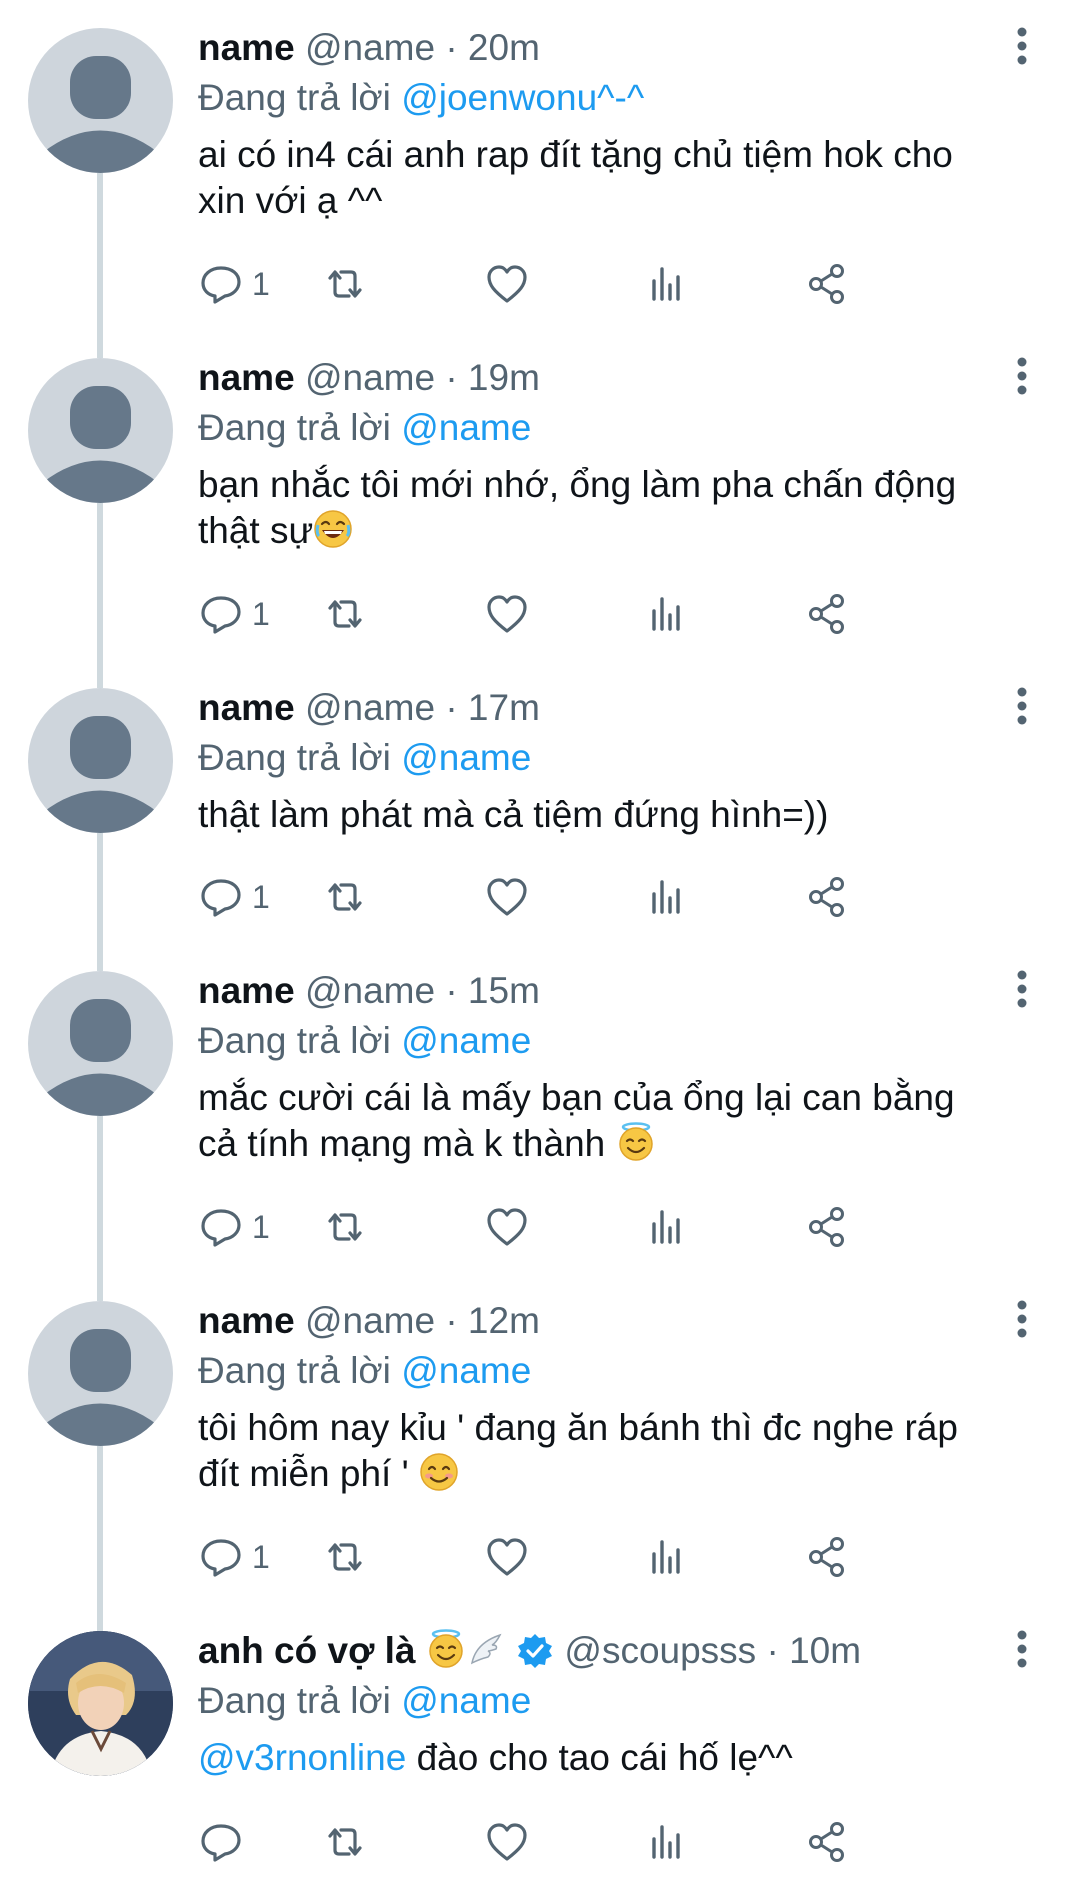 The image size is (1080, 1882). What do you see at coordinates (522, 97) in the screenshot?
I see `reply-mention: @joenwonu^-^` at bounding box center [522, 97].